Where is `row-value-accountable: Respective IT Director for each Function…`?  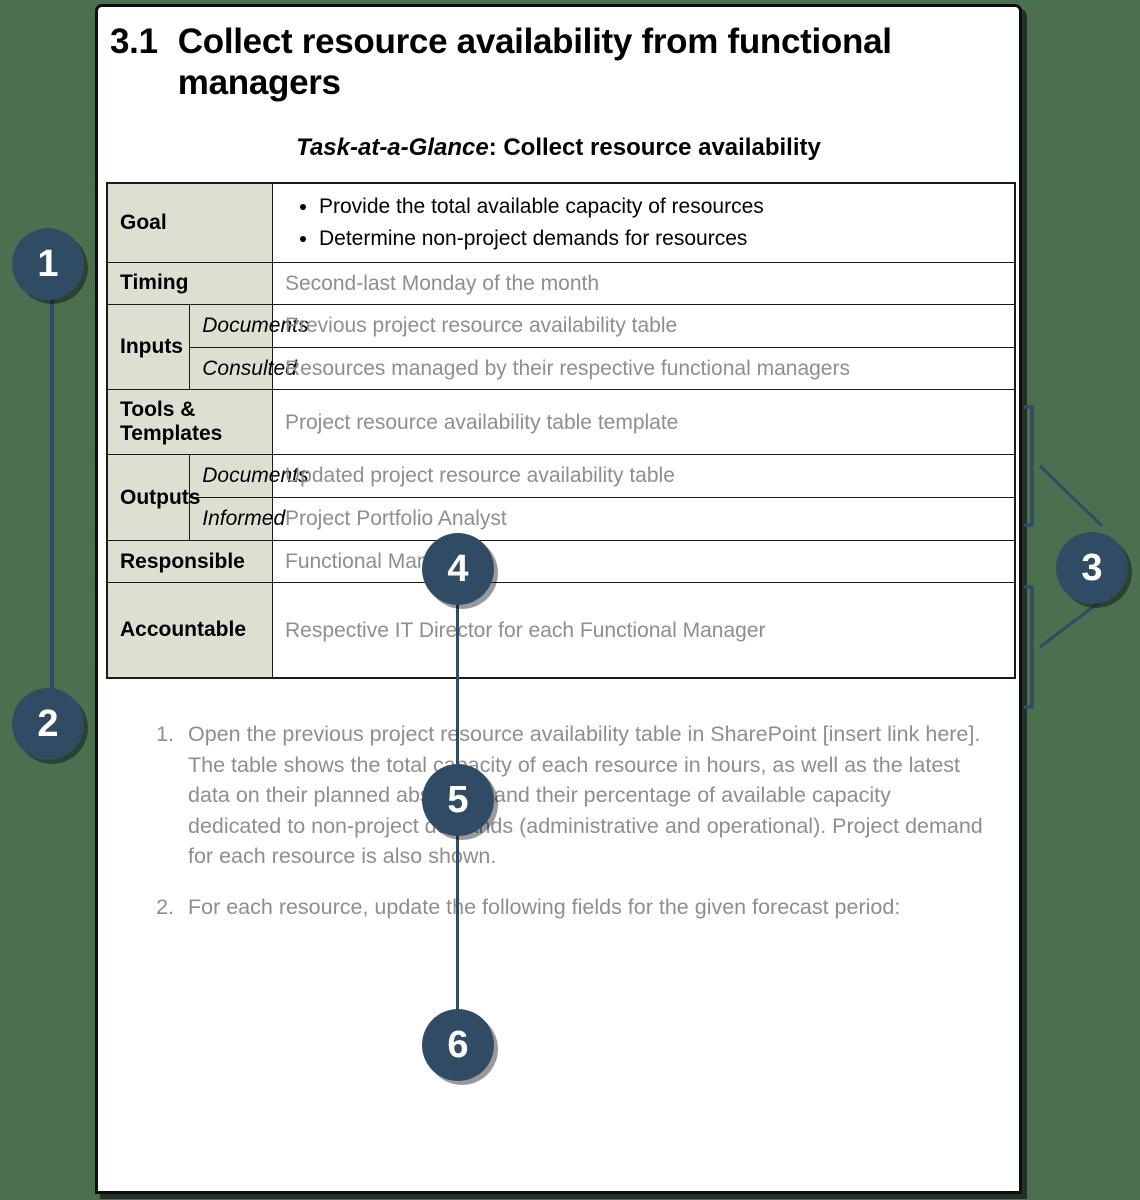 row-value-accountable: Respective IT Director for each Function… is located at coordinates (644, 630).